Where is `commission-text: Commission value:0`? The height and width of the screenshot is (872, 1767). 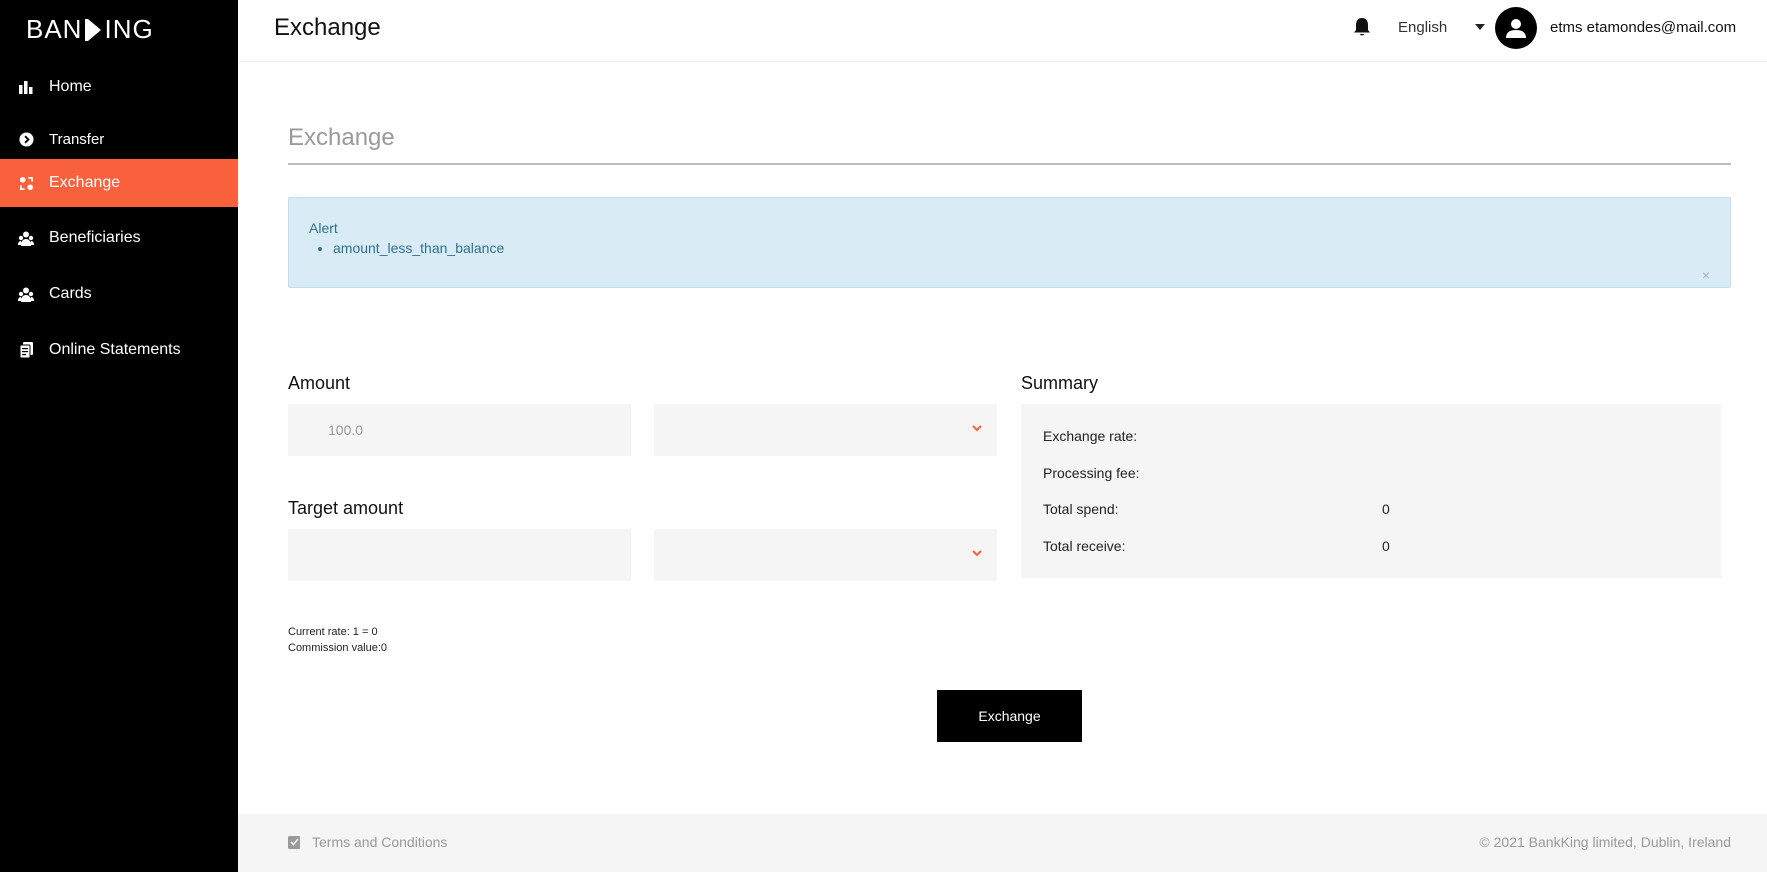 commission-text: Commission value:0 is located at coordinates (338, 648).